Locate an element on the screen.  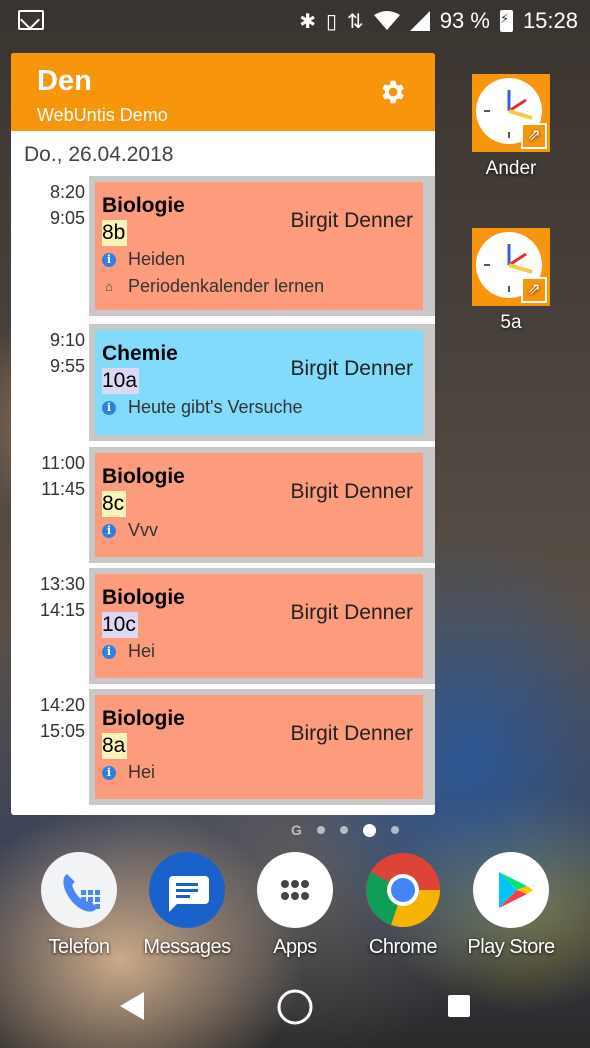
clock-time: 15:28 is located at coordinates (550, 20).